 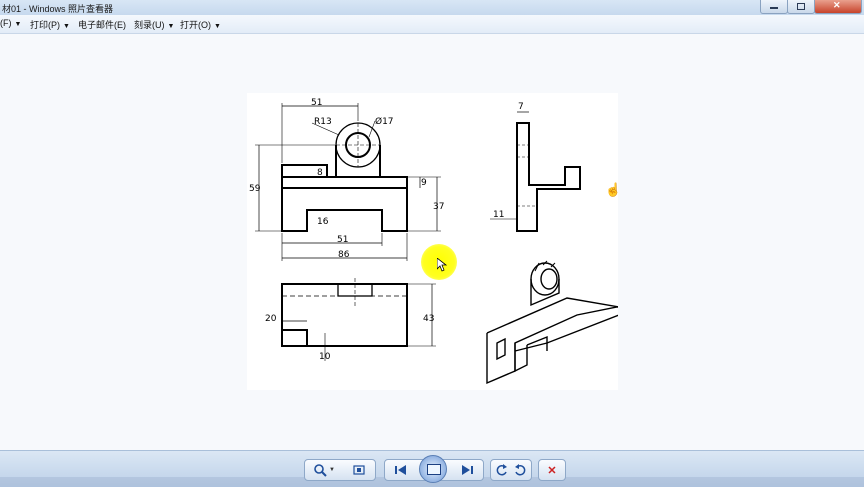 I want to click on menu-burn: 刻录(U) ▼, so click(x=154, y=24).